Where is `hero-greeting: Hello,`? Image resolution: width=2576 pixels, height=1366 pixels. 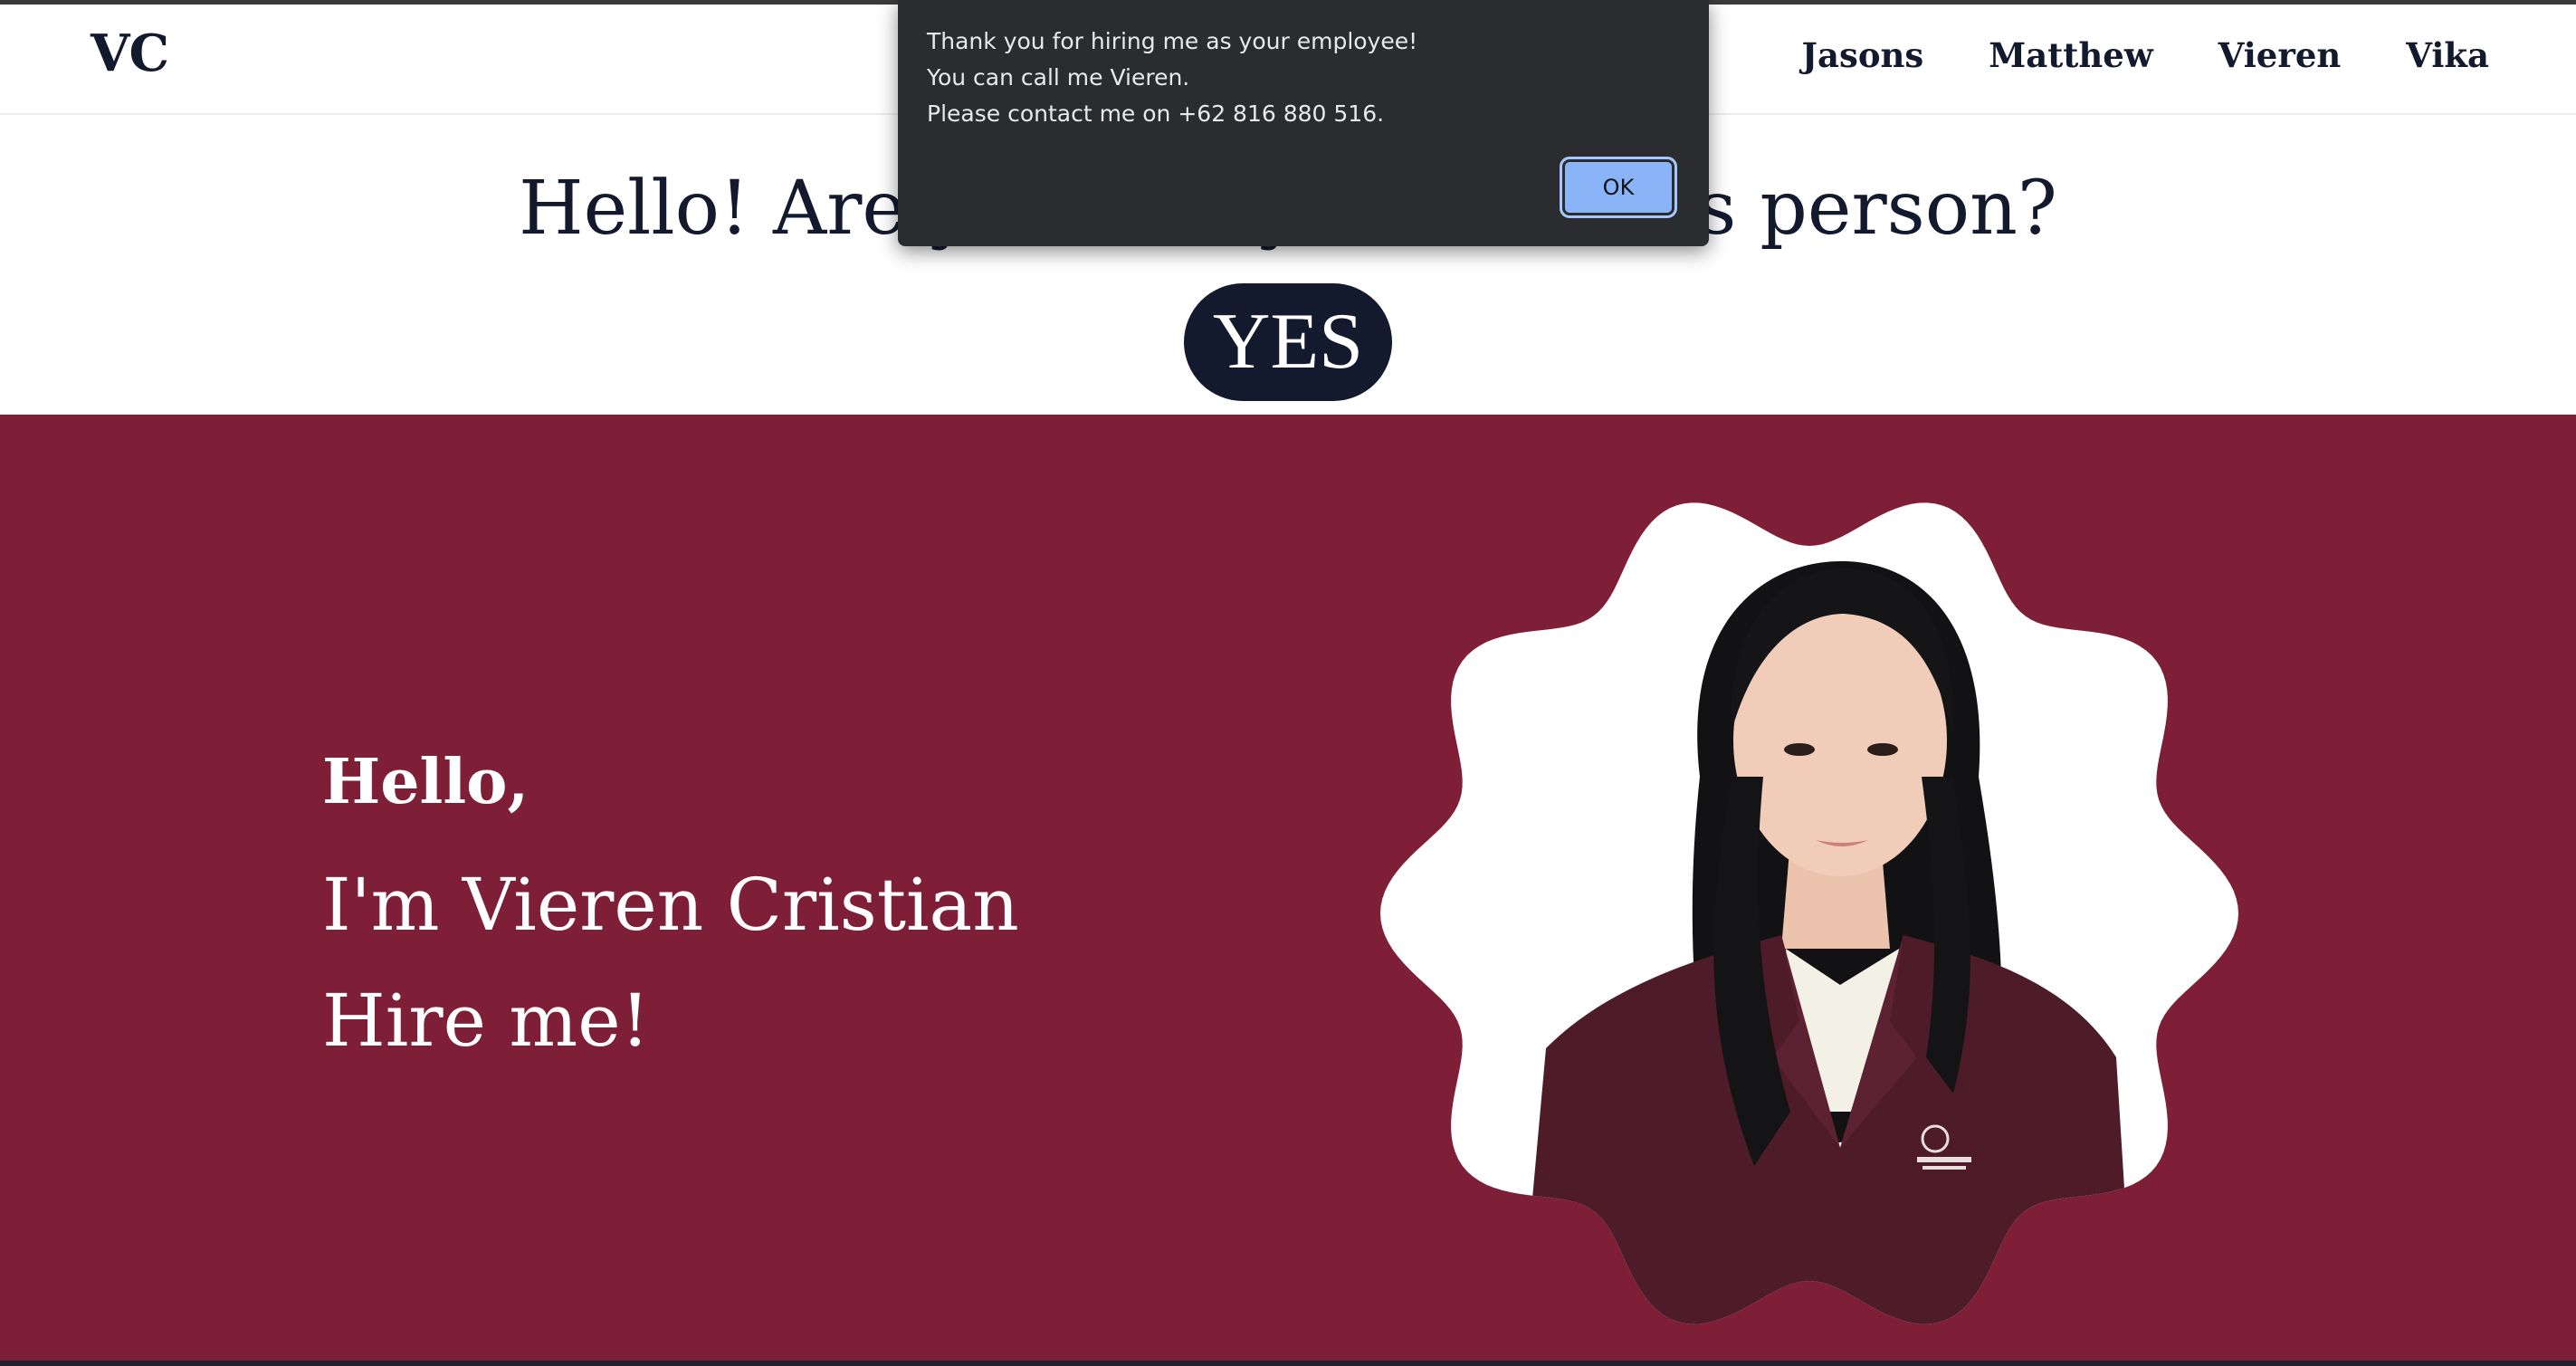
hero-greeting: Hello, is located at coordinates (426, 782).